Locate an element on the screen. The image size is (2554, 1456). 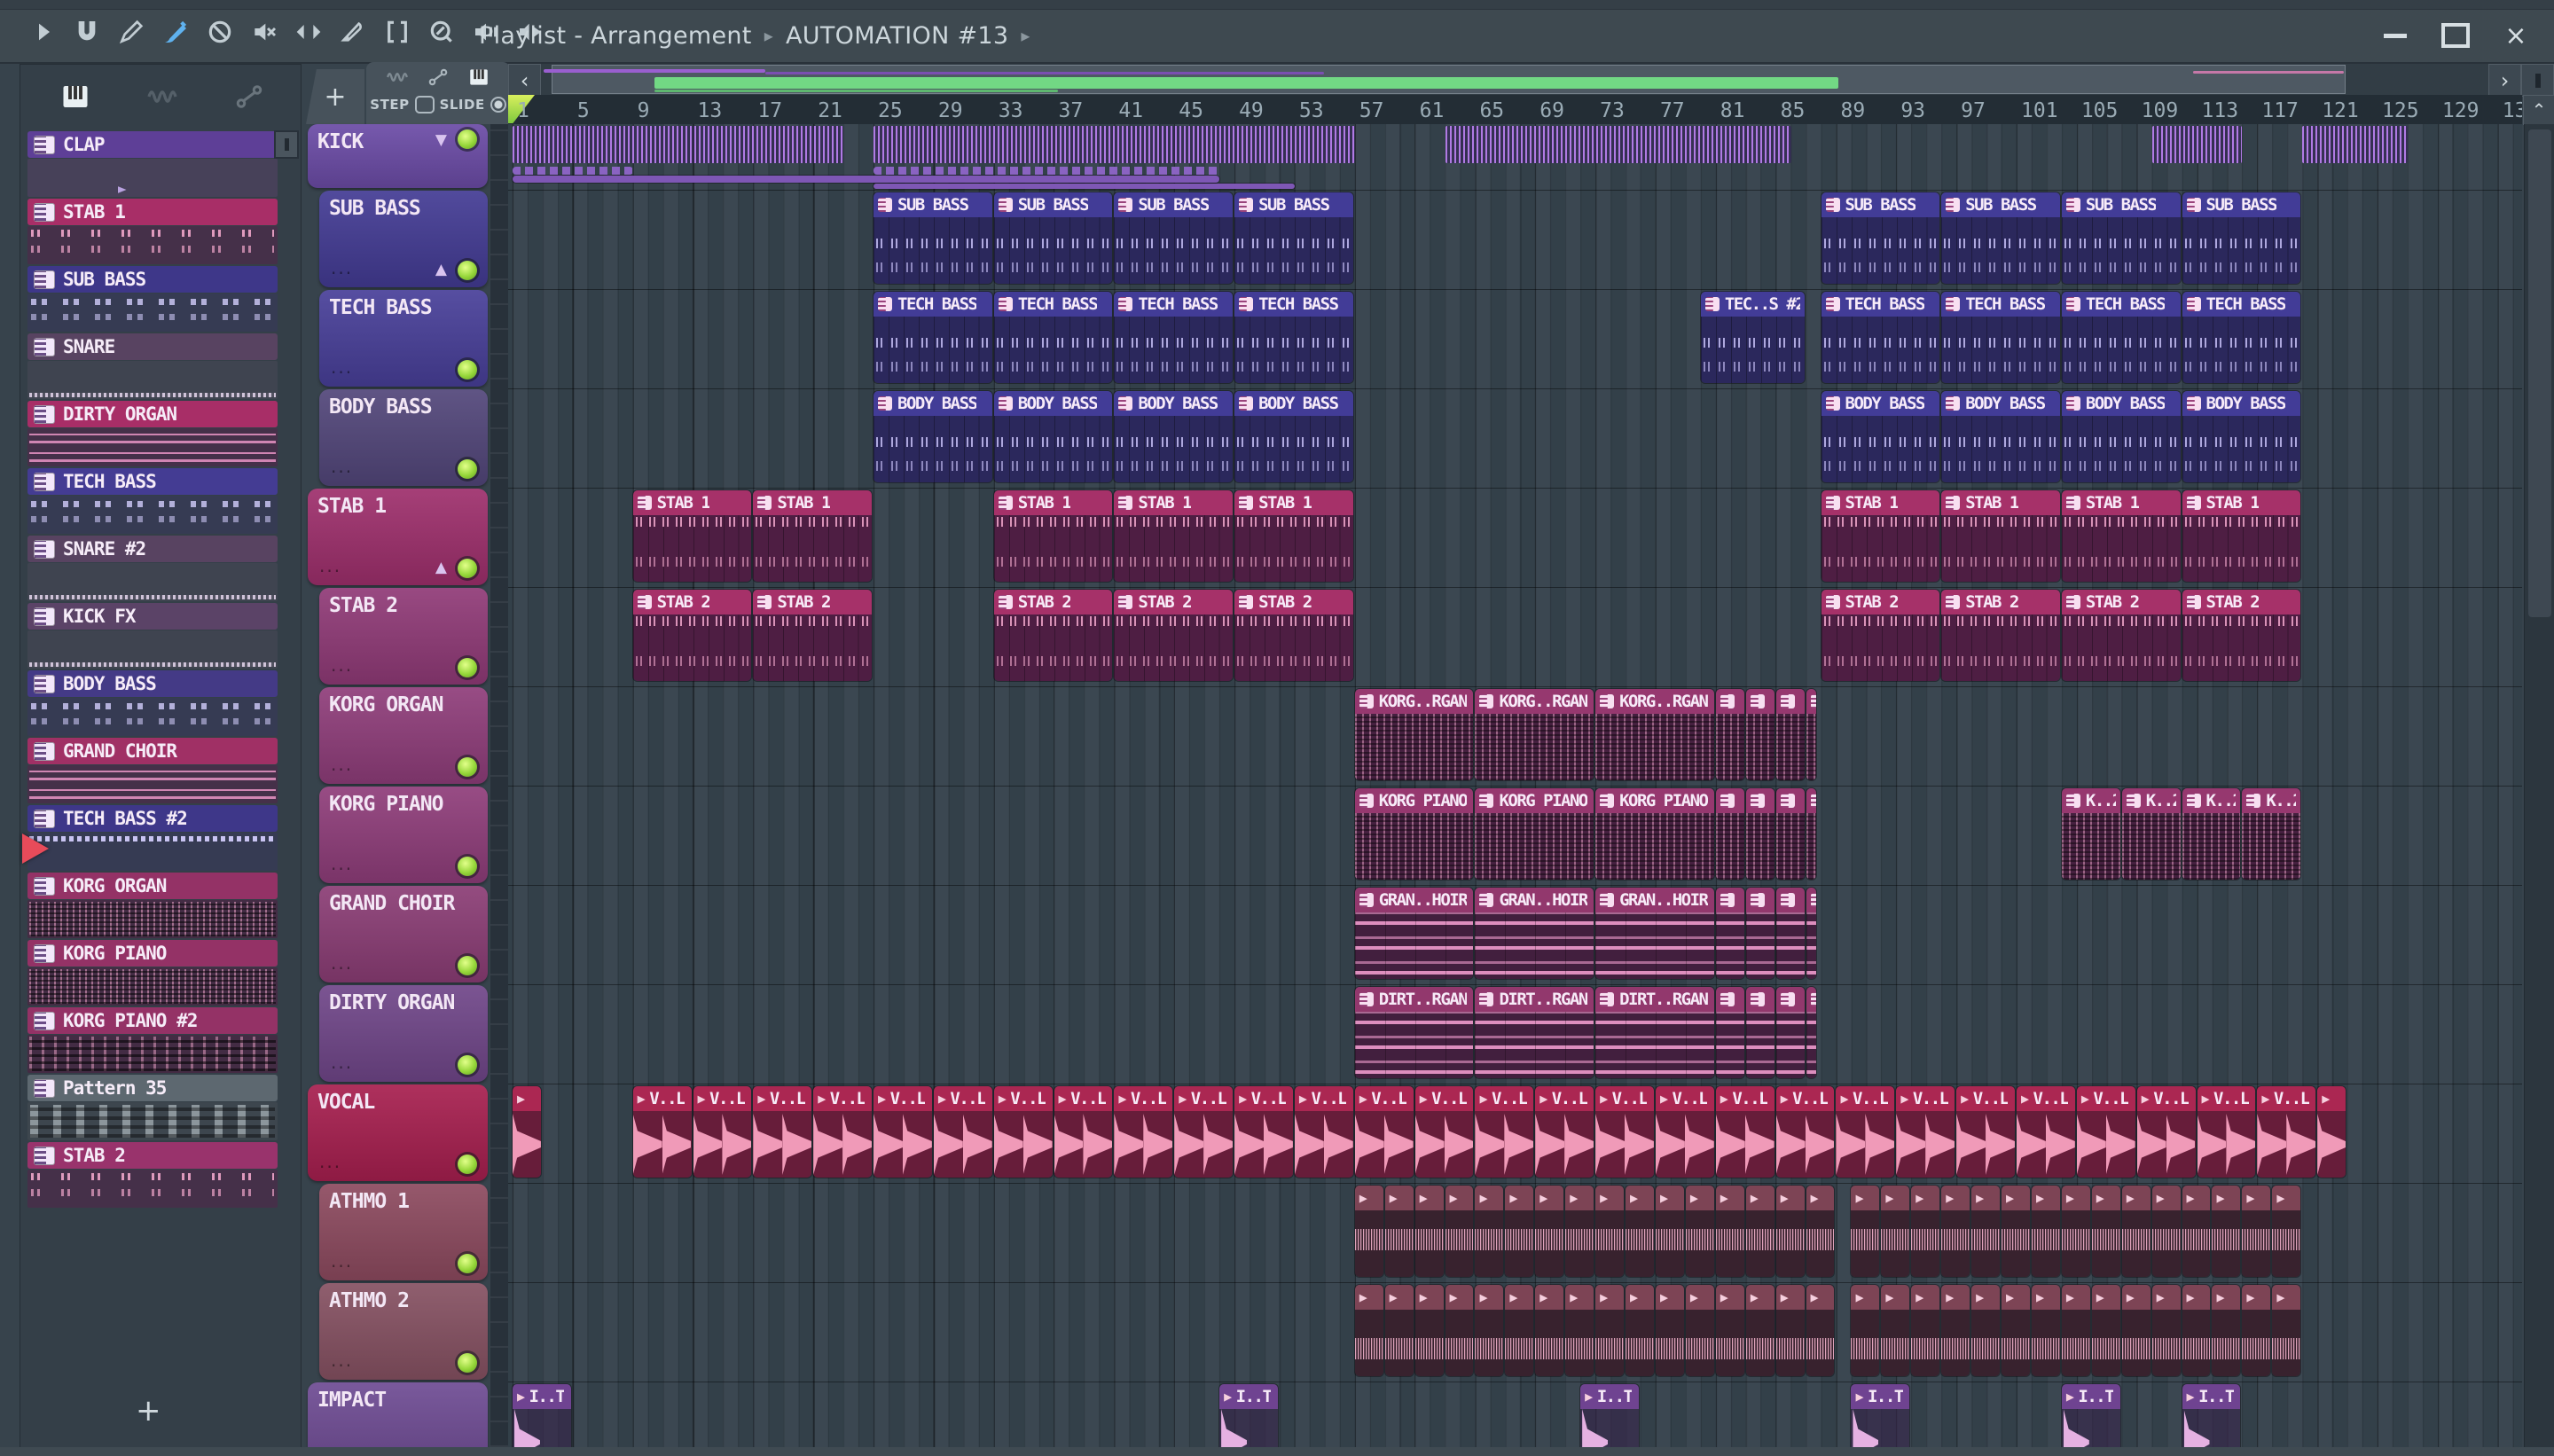
delete-icon is located at coordinates (220, 32).